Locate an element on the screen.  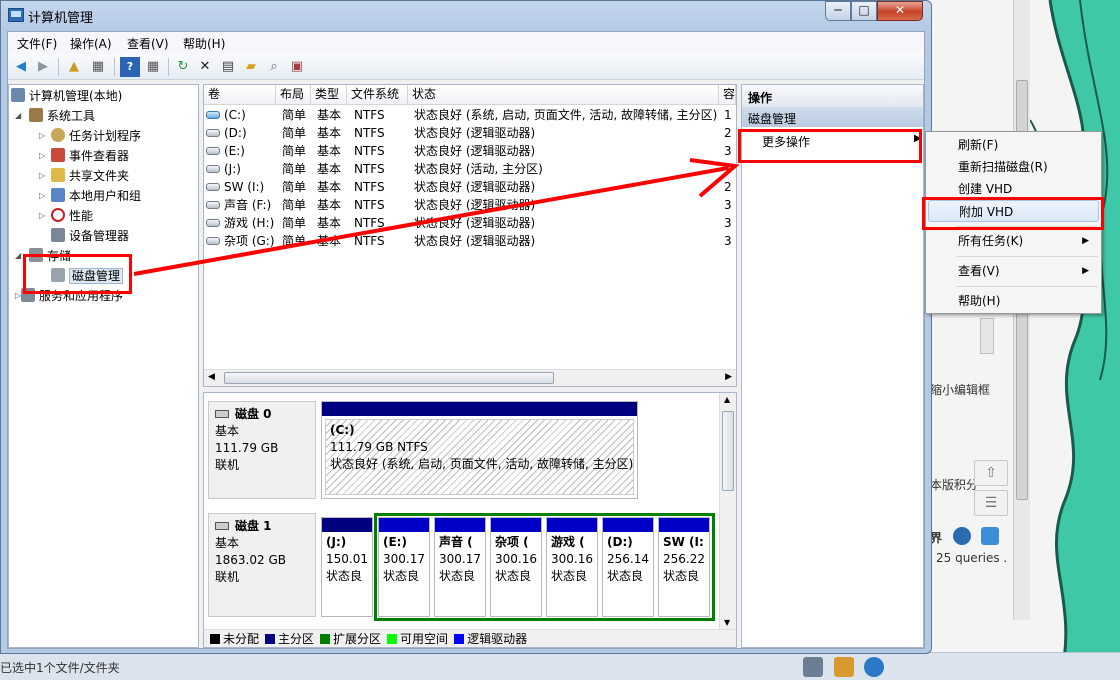
list-button: ☰ is located at coordinates (991, 503).